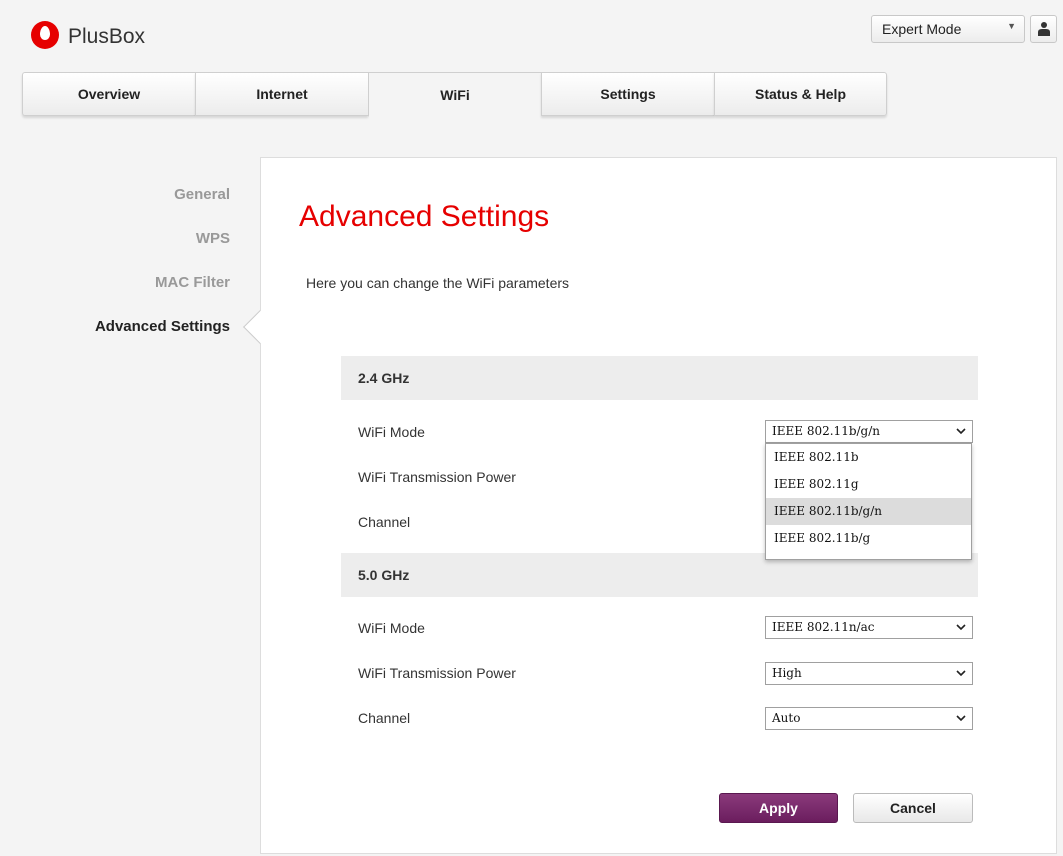 The height and width of the screenshot is (856, 1063). I want to click on wifi-power-24-label: WiFi Transmission Power, so click(437, 477).